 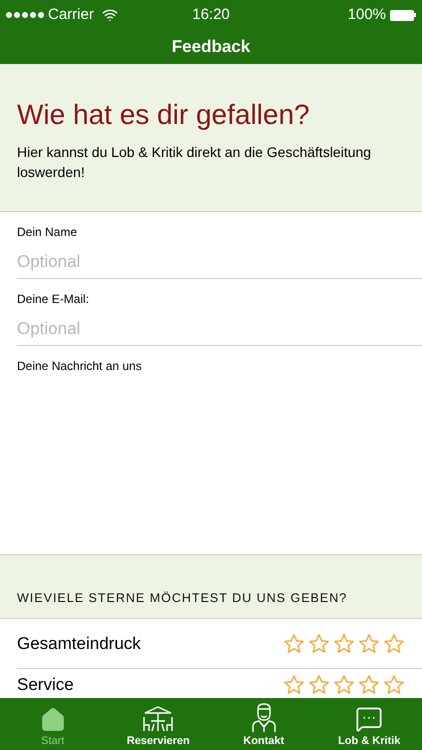 I want to click on section-title: WIEVIELE STERNE MÖCHTEST DU UNS GEBEN?, so click(x=182, y=599).